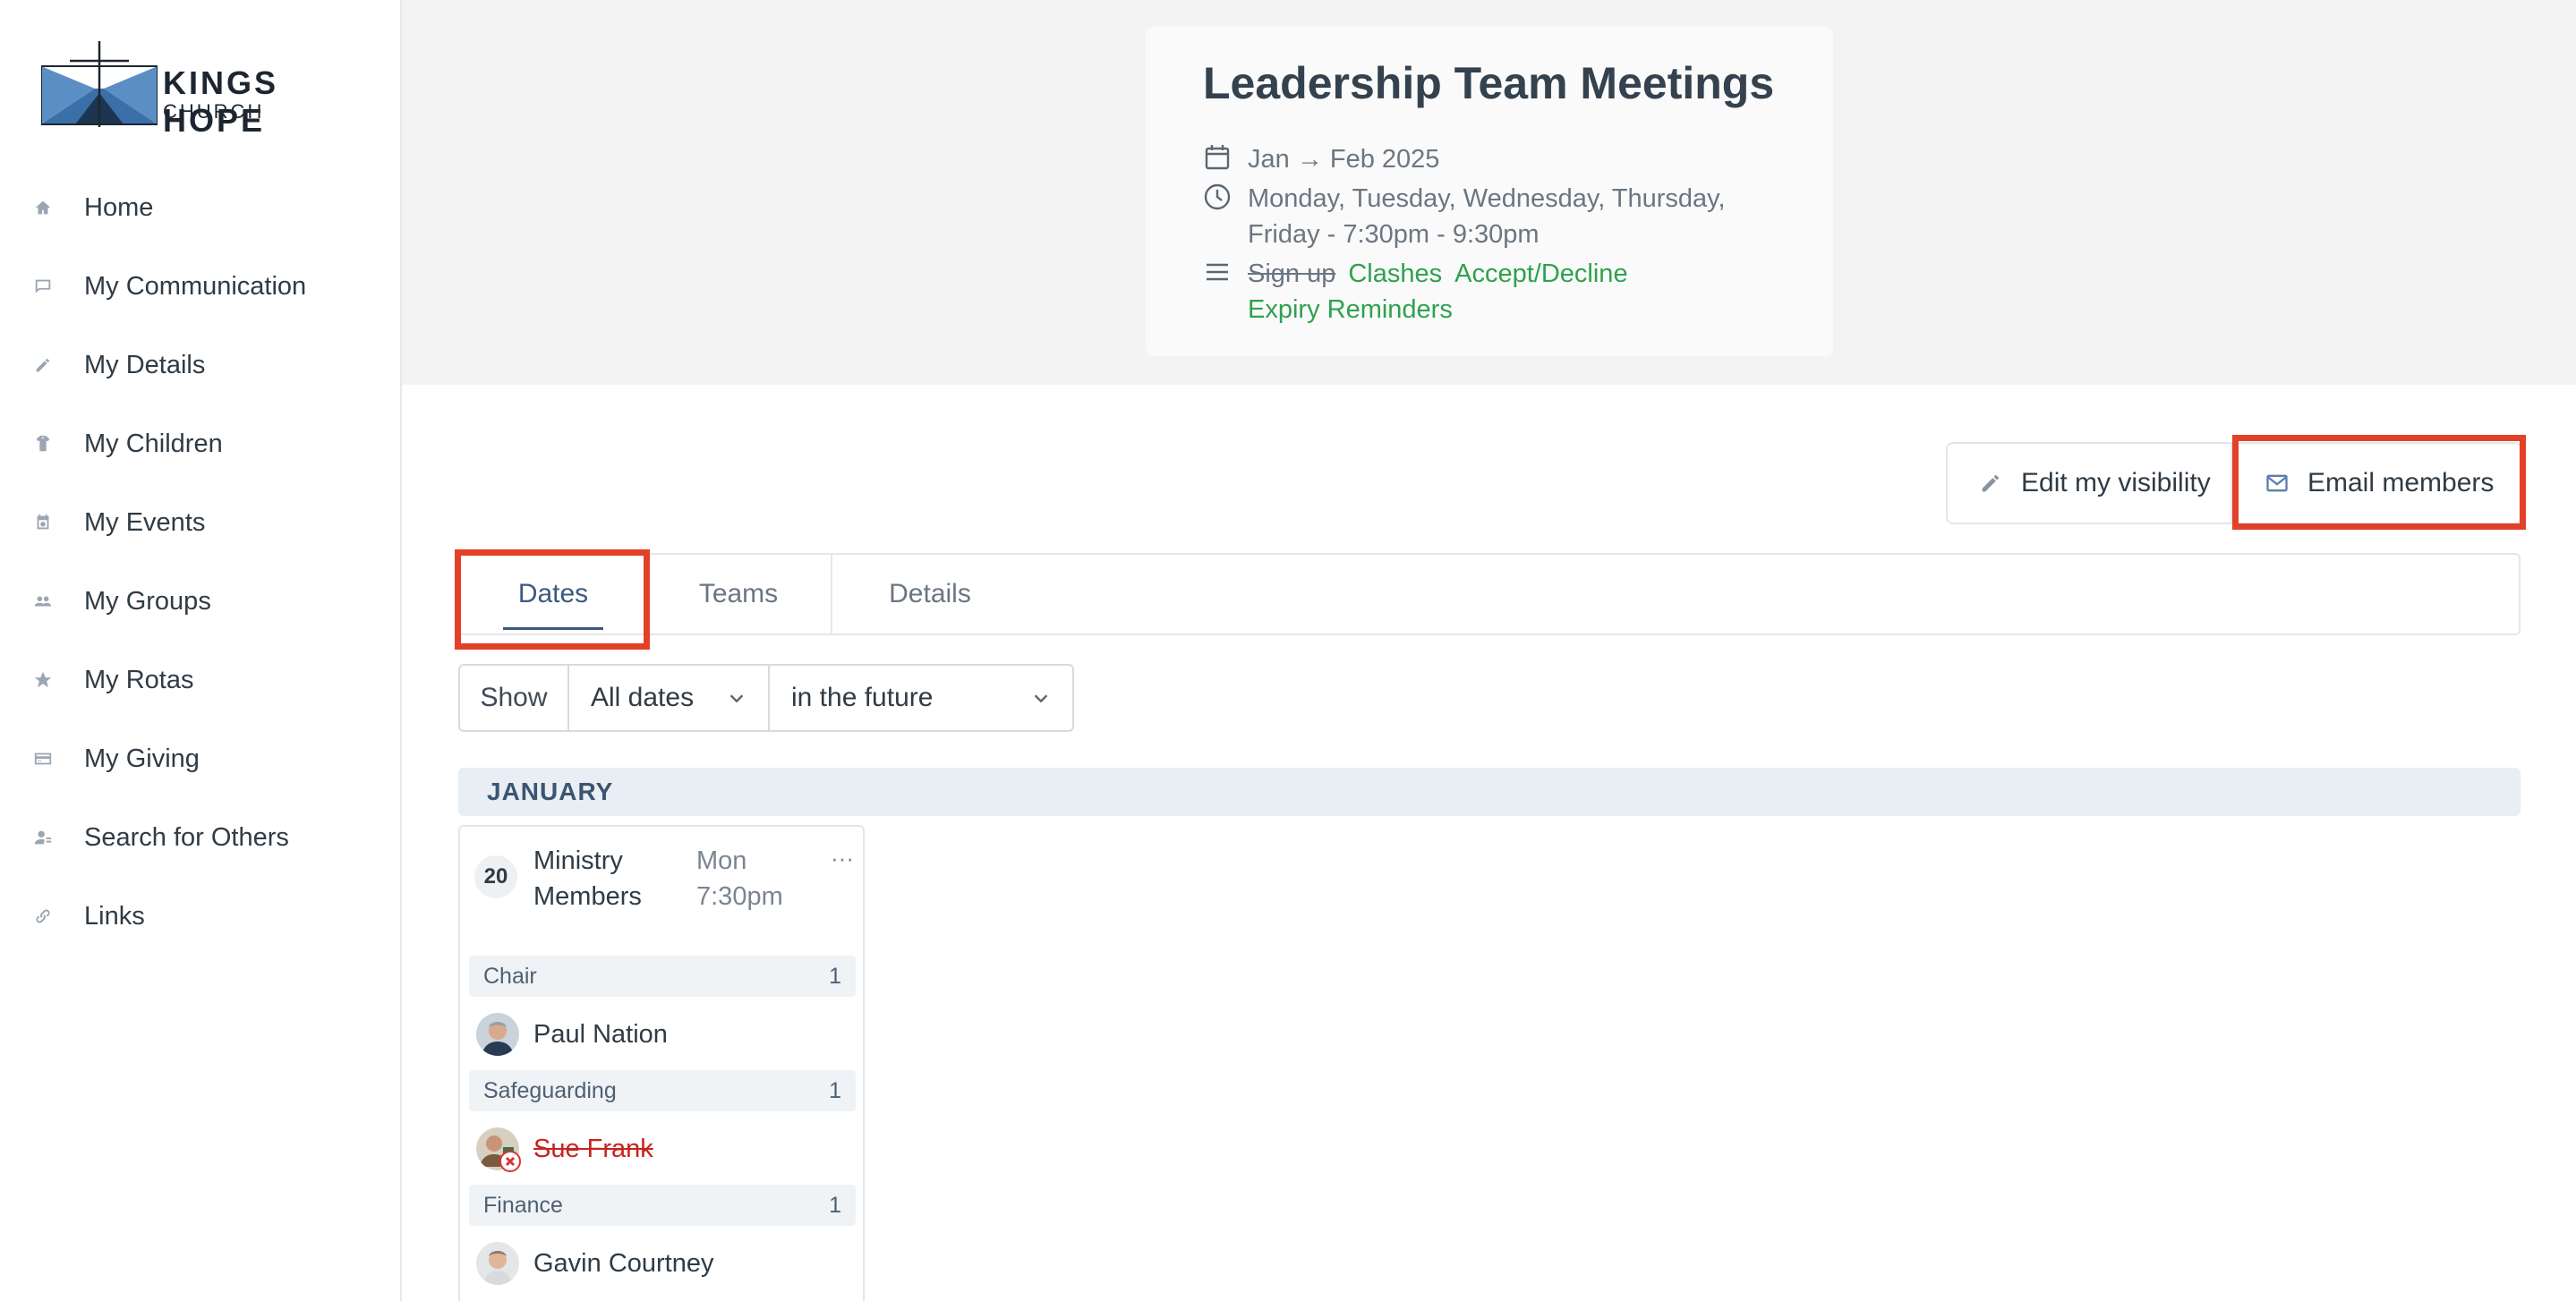 This screenshot has height=1301, width=2576. I want to click on role-name: Finance, so click(523, 1205).